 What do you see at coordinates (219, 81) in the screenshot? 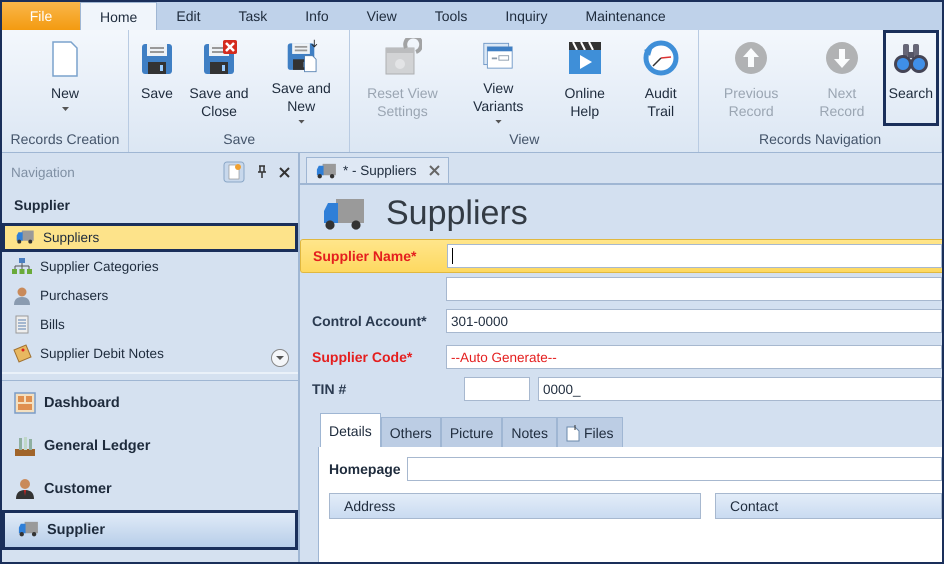
I see `ribbon-button: Save and Close` at bounding box center [219, 81].